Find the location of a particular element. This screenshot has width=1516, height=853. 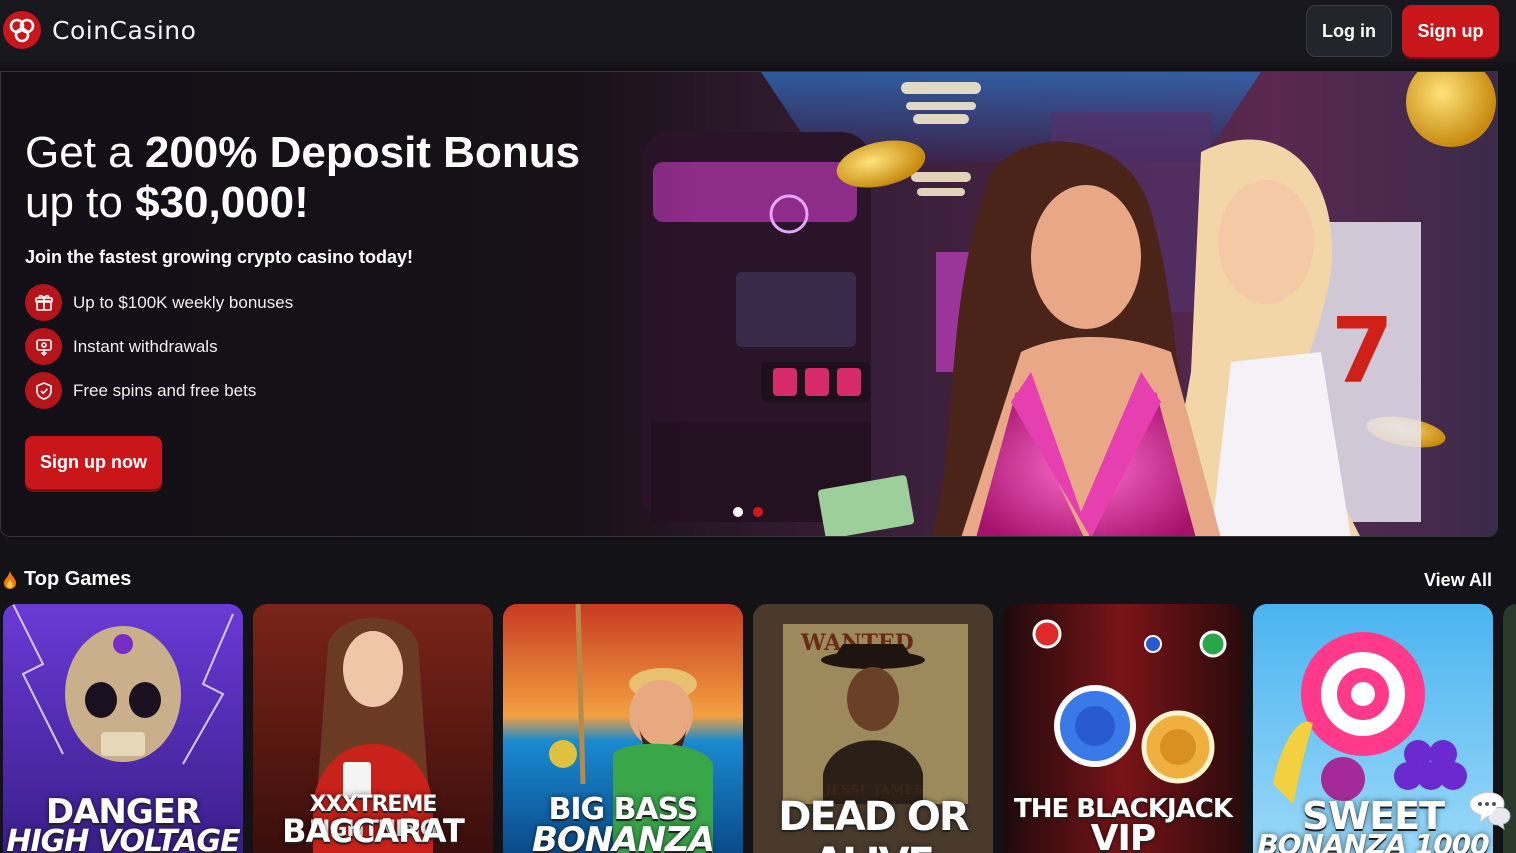

brand-name: CoinCasino is located at coordinates (124, 30).